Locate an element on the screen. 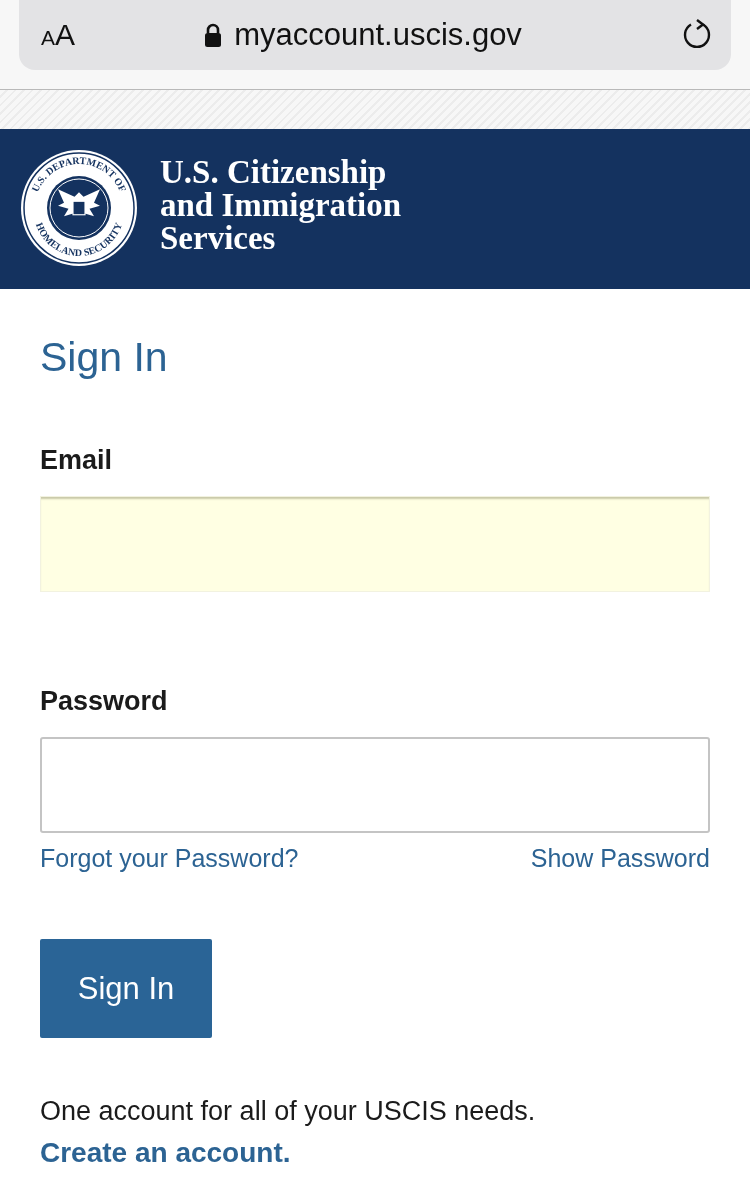 This screenshot has height=1186, width=750. password-field is located at coordinates (375, 785).